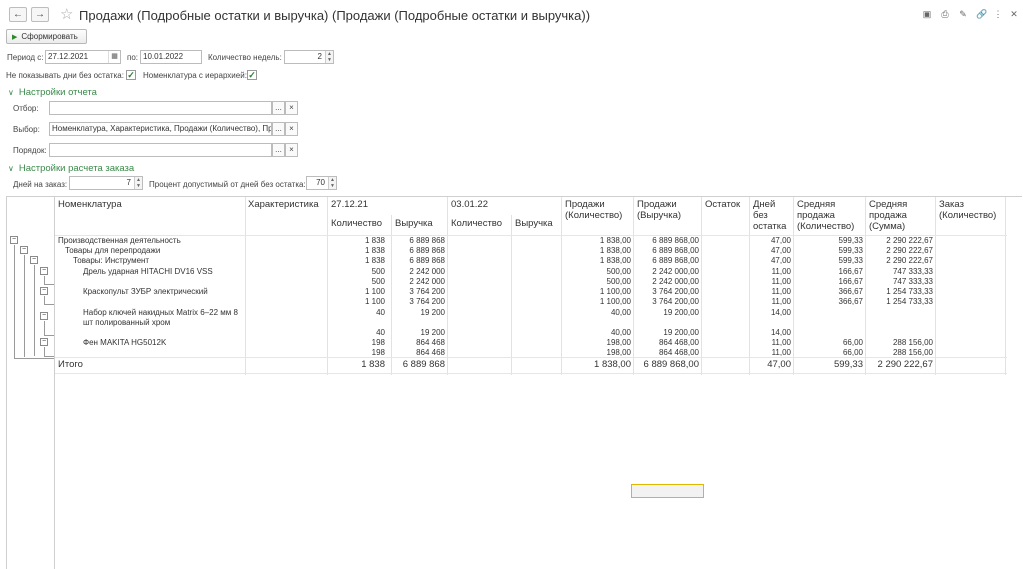 This screenshot has height=569, width=1023. Describe the element at coordinates (418, 364) in the screenshot. I see `total-cell: 6 889 868` at that location.